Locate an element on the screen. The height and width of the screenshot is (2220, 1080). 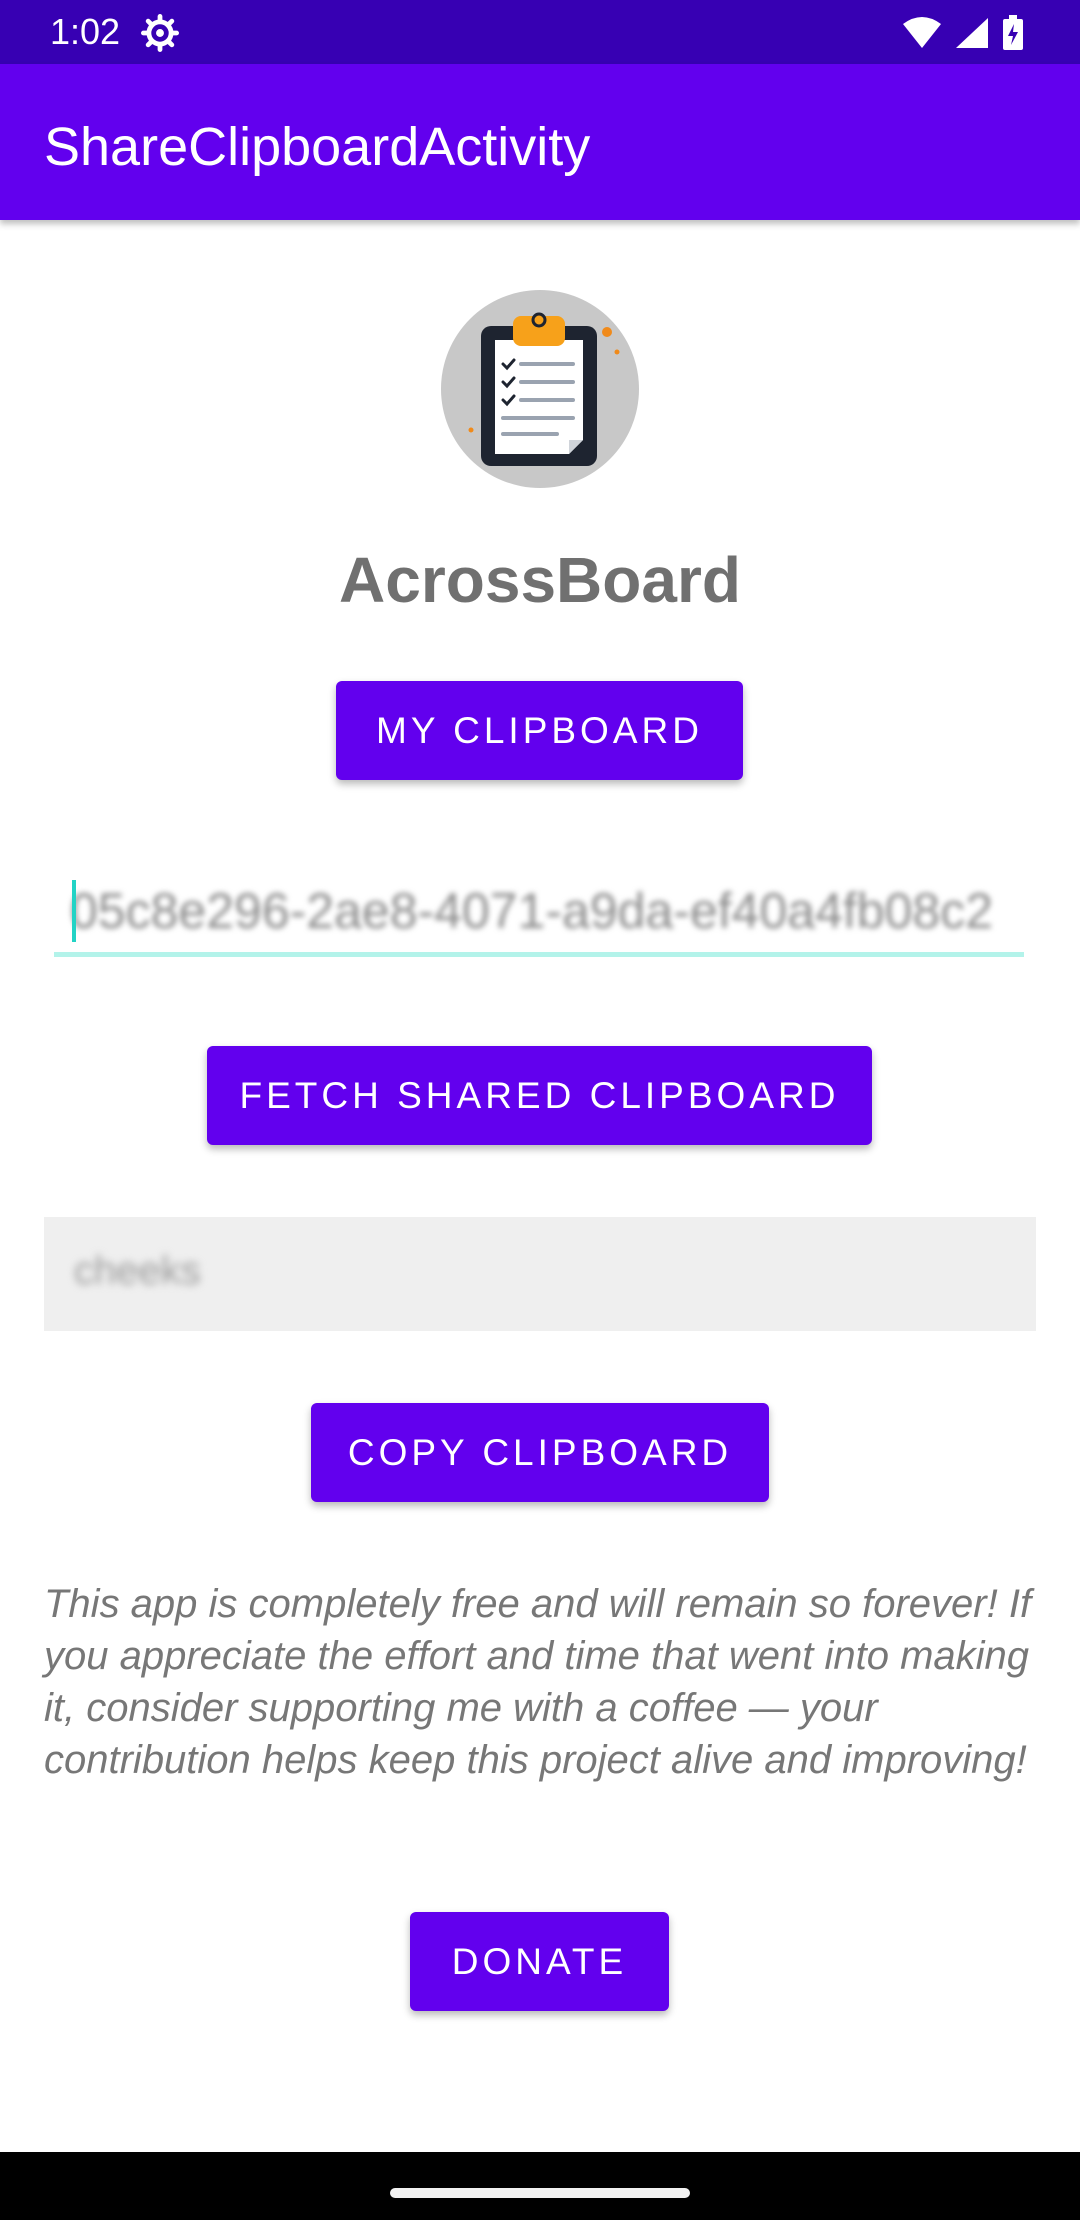
status-icons is located at coordinates (963, 33).